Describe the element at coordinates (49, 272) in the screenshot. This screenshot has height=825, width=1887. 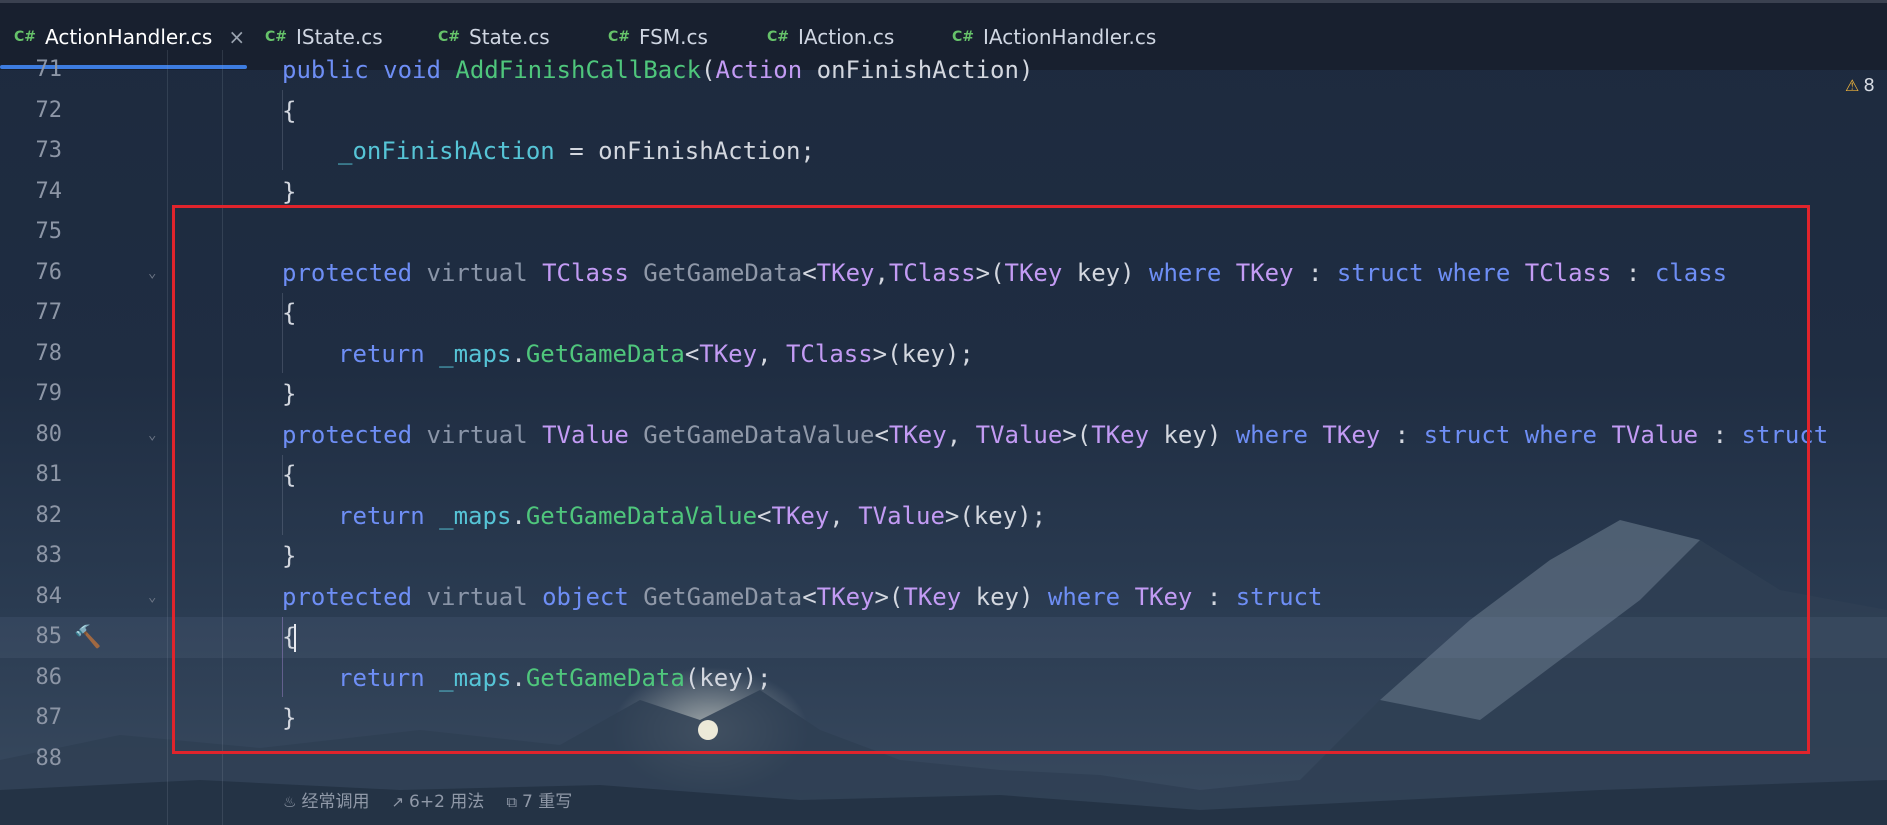
I see `line-number: 76` at that location.